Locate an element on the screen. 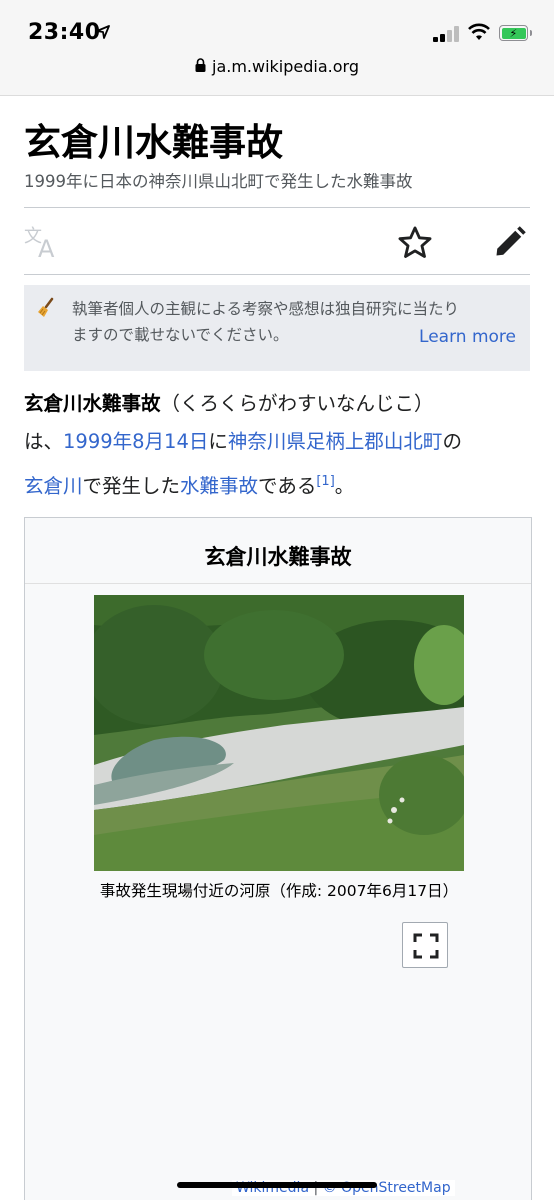  address-bar: ja.m.wikipedia.org is located at coordinates (277, 71).